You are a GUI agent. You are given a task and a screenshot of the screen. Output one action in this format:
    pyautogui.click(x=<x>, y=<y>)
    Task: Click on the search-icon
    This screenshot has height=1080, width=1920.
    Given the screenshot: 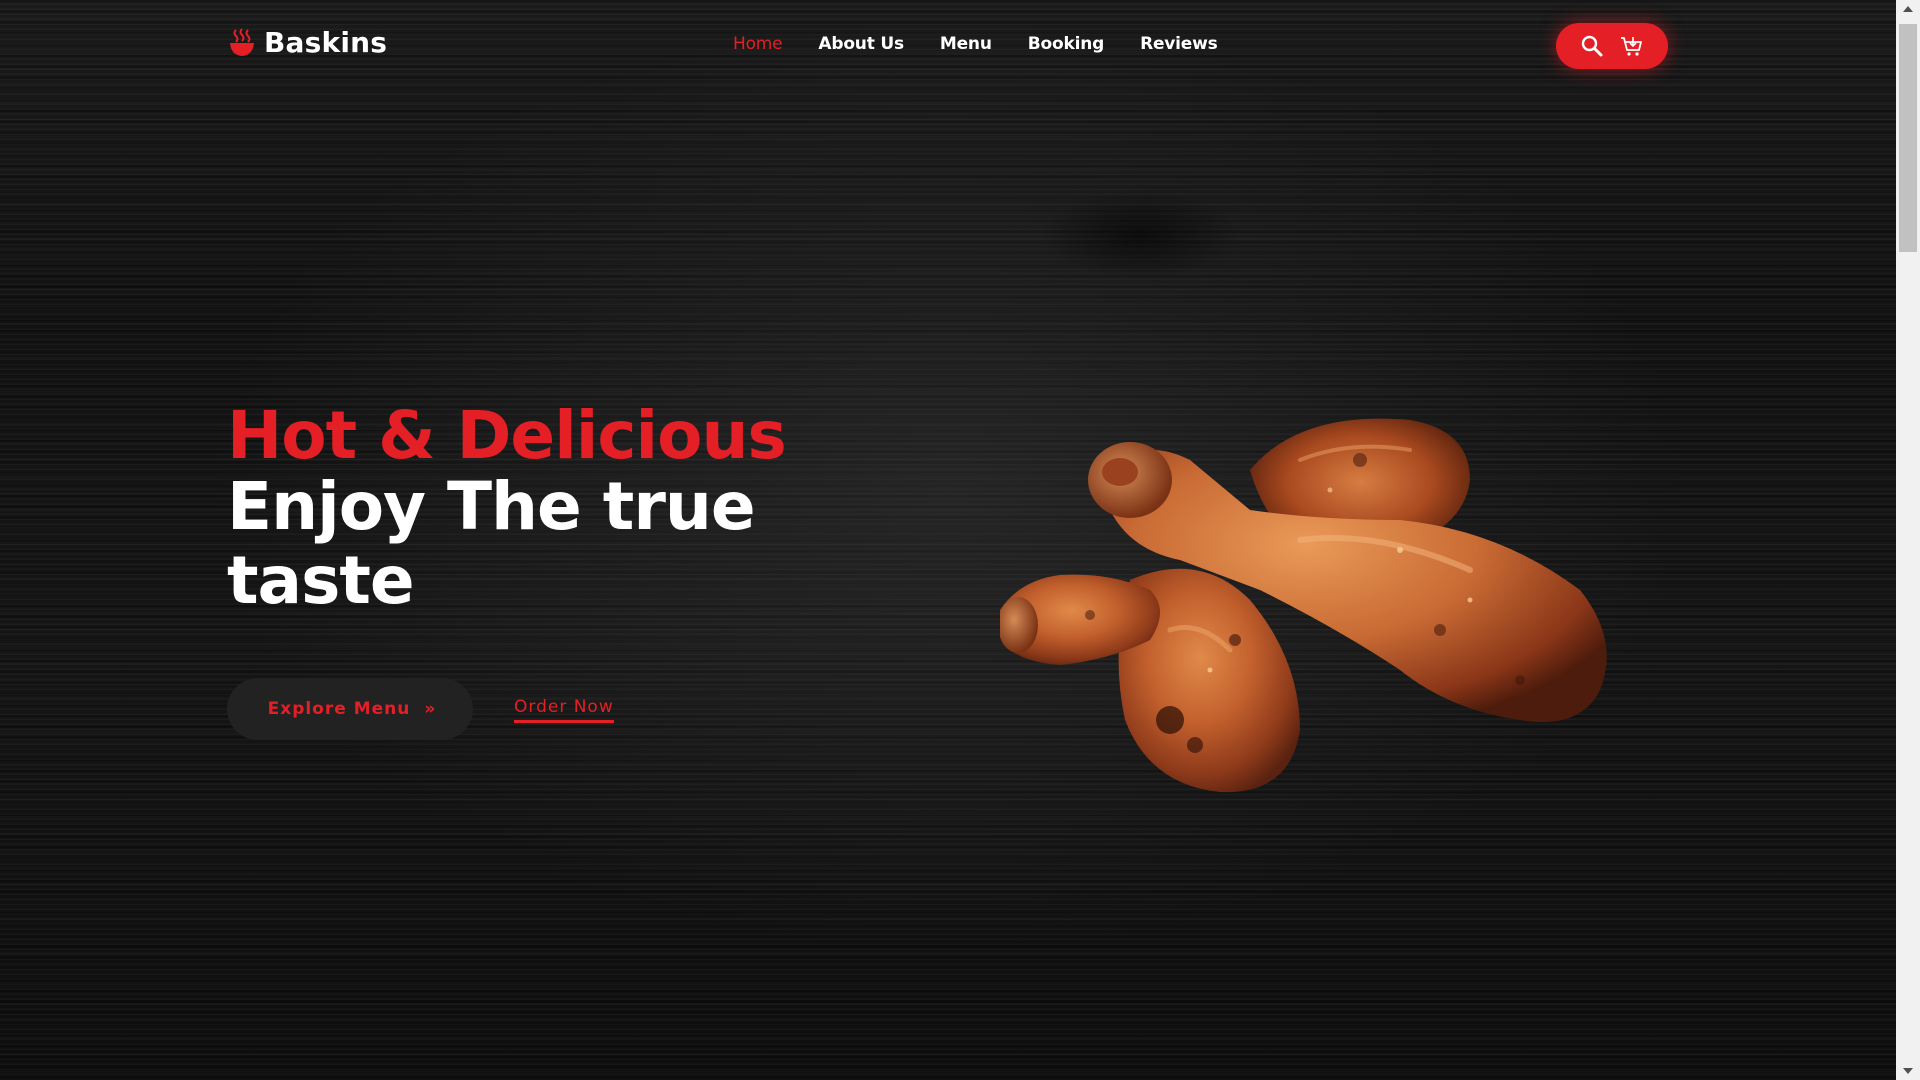 What is the action you would take?
    pyautogui.click(x=1592, y=46)
    